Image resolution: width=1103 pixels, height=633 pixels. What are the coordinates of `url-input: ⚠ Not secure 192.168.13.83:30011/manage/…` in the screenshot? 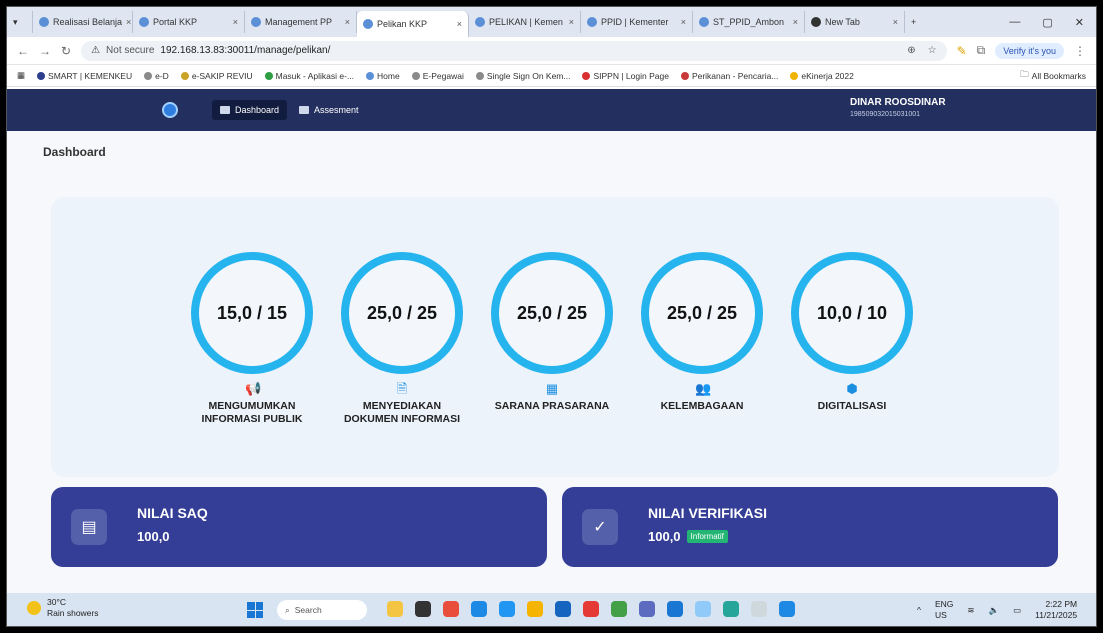 It's located at (514, 50).